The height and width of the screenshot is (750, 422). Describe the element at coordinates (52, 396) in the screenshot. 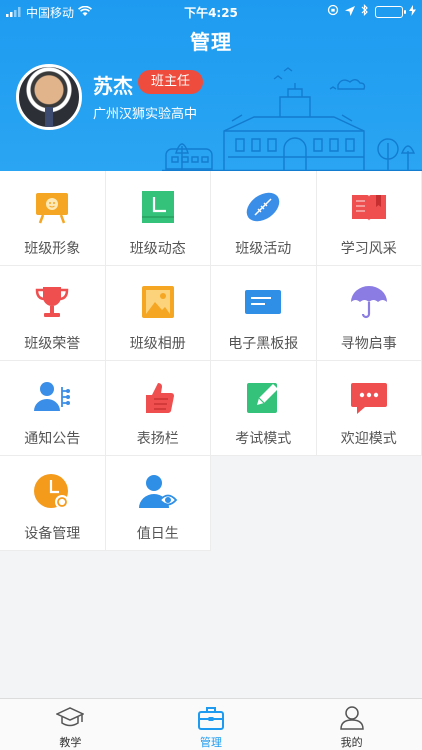

I see `announcement-user-icon` at that location.